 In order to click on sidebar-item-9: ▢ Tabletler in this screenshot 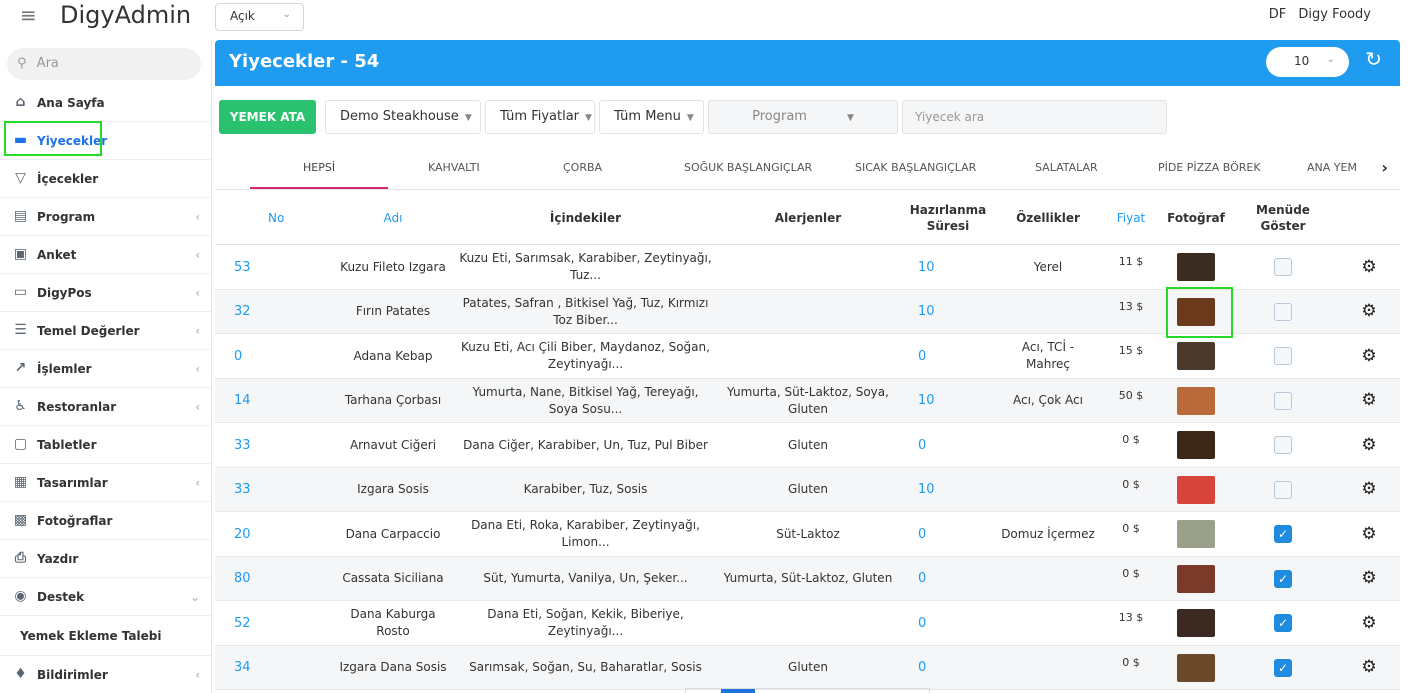, I will do `click(106, 445)`.